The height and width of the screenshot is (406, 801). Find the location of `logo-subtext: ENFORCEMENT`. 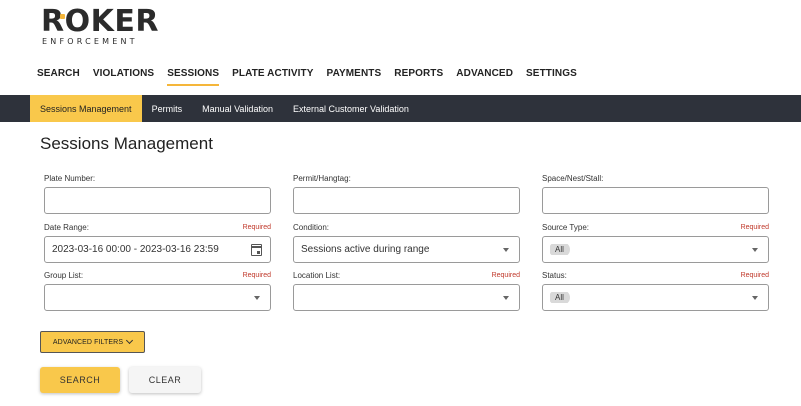

logo-subtext: ENFORCEMENT is located at coordinates (90, 41).